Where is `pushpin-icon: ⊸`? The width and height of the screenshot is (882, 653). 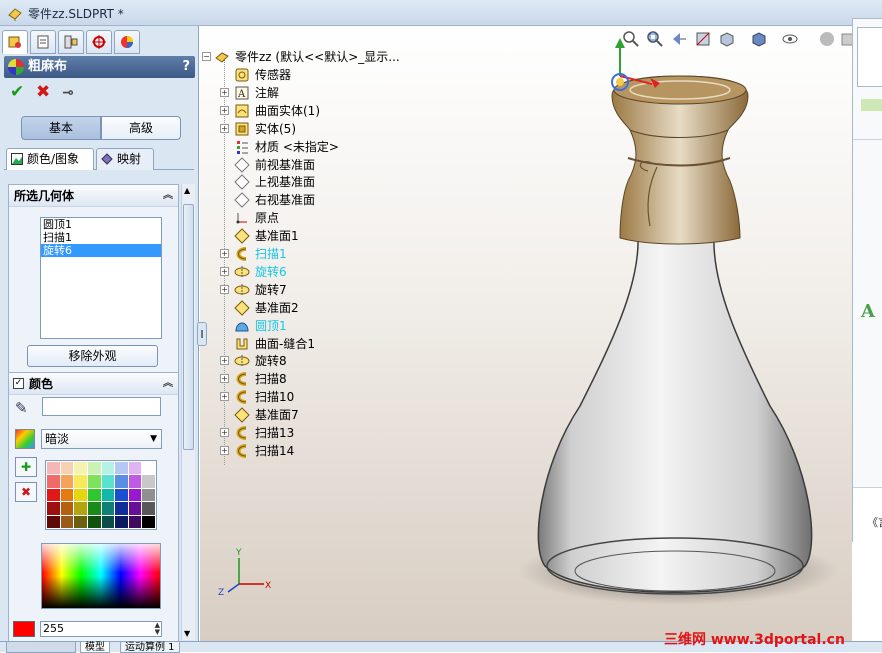 pushpin-icon: ⊸ is located at coordinates (68, 93).